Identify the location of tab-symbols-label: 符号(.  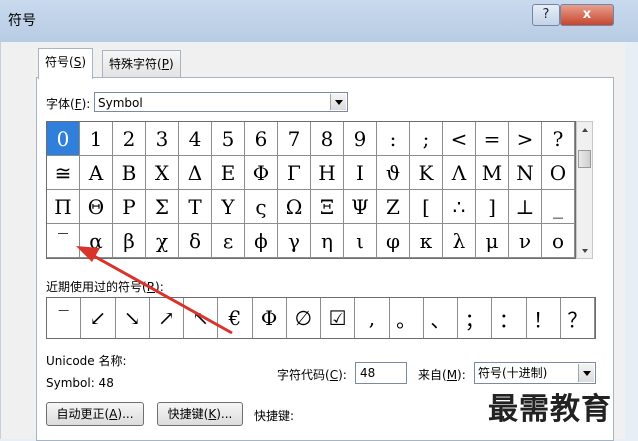
(59, 62).